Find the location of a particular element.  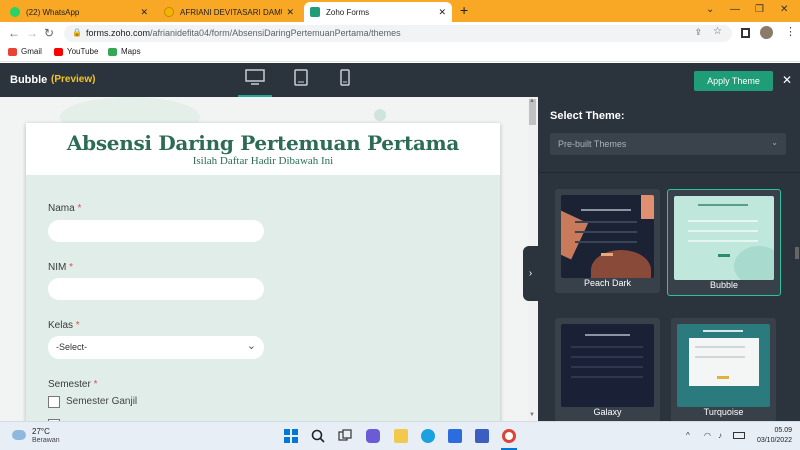

reload-icon: ↻ is located at coordinates (49, 33).